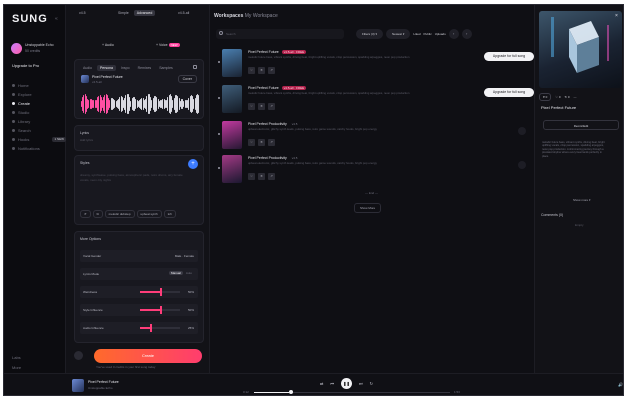 The image size is (627, 399). Describe the element at coordinates (39, 112) in the screenshot. I see `sidebar-item-studio: Studio` at that location.